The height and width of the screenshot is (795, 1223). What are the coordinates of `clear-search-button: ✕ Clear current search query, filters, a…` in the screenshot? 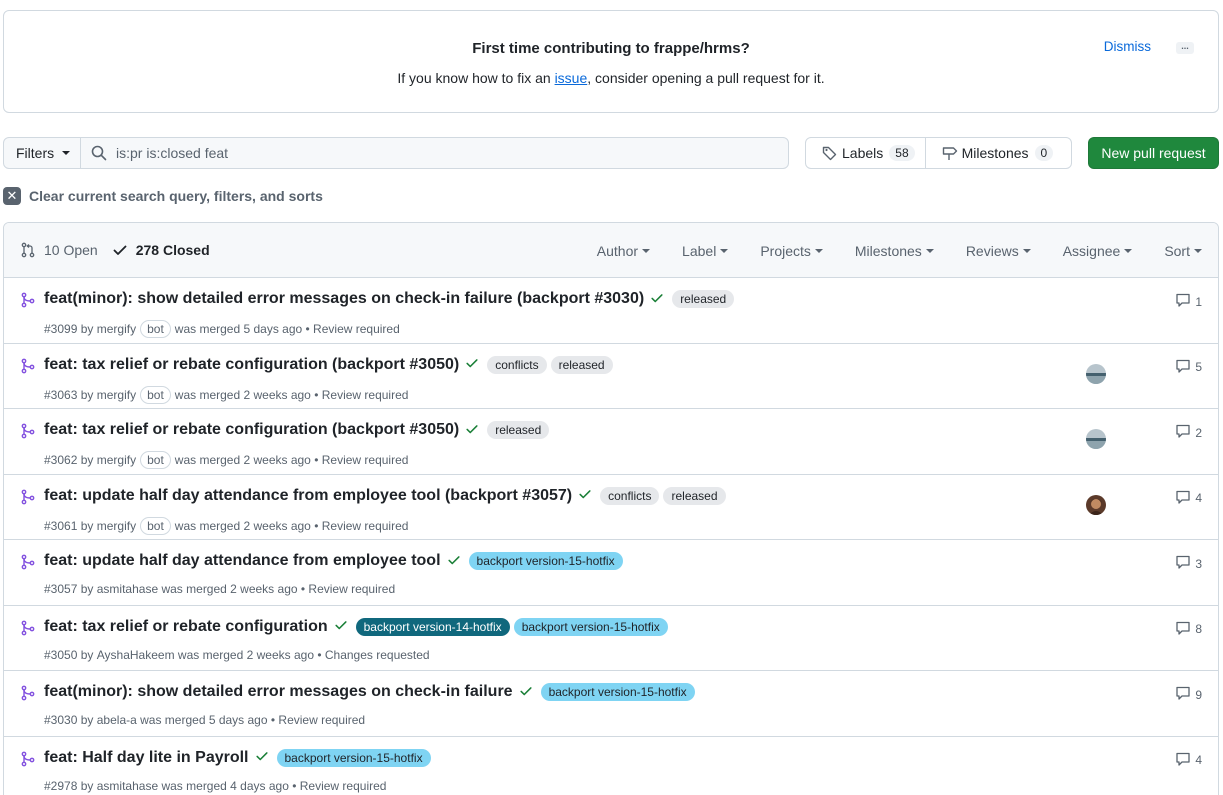 It's located at (163, 196).